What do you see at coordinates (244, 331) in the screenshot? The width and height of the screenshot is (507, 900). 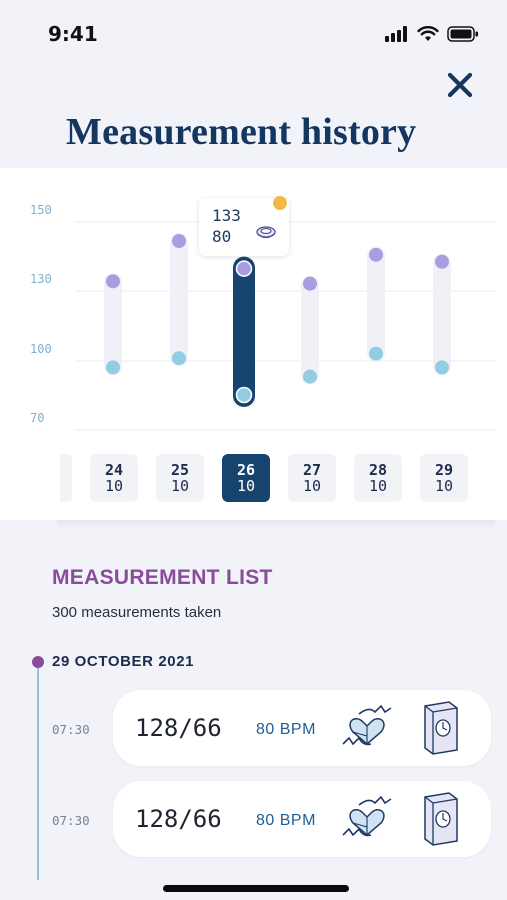 I see `range-bar-selected` at bounding box center [244, 331].